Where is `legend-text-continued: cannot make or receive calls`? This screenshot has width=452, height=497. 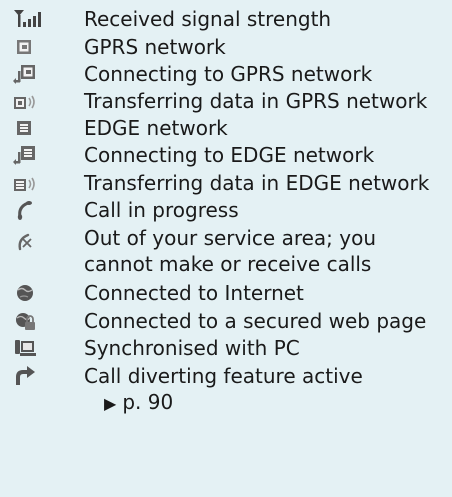 legend-text-continued: cannot make or receive calls is located at coordinates (228, 264).